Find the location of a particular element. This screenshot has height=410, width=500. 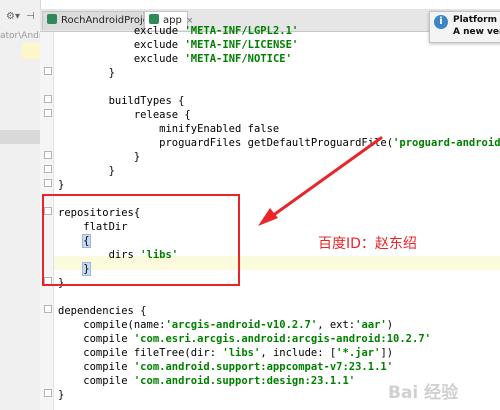

code-line: minifyEnabled false is located at coordinates (169, 129).